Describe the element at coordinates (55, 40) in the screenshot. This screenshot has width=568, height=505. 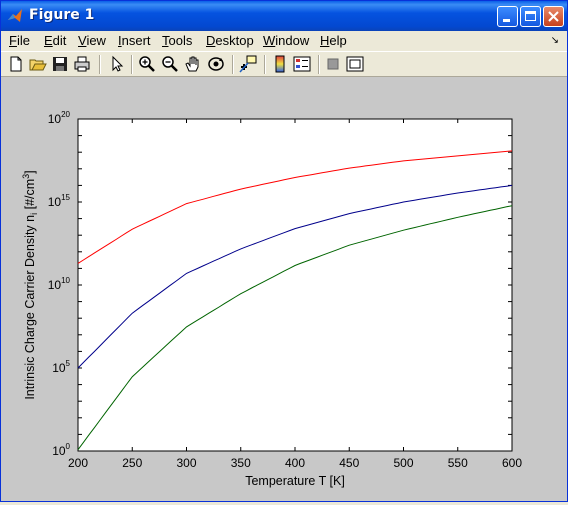
I see `menu-edit: Edit` at that location.